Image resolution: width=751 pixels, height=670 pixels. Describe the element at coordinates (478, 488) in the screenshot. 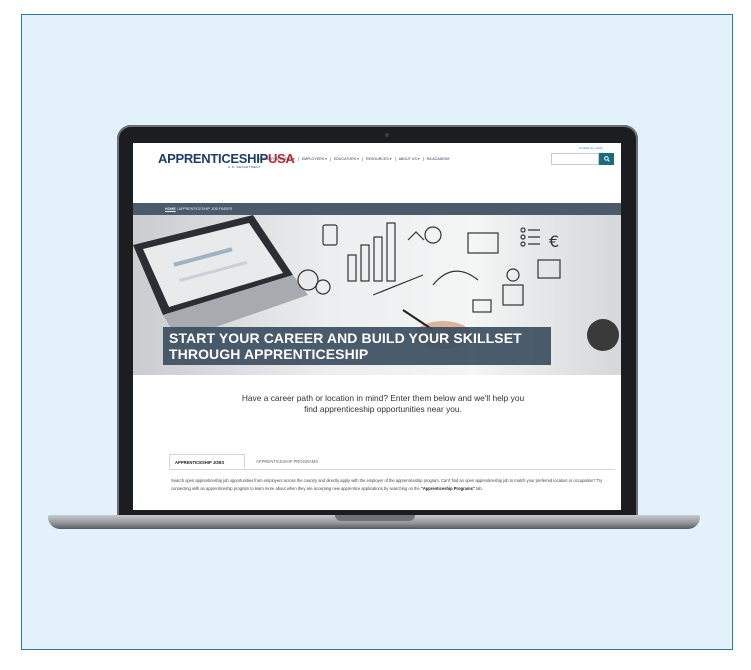

I see `description-tail: tab.` at that location.